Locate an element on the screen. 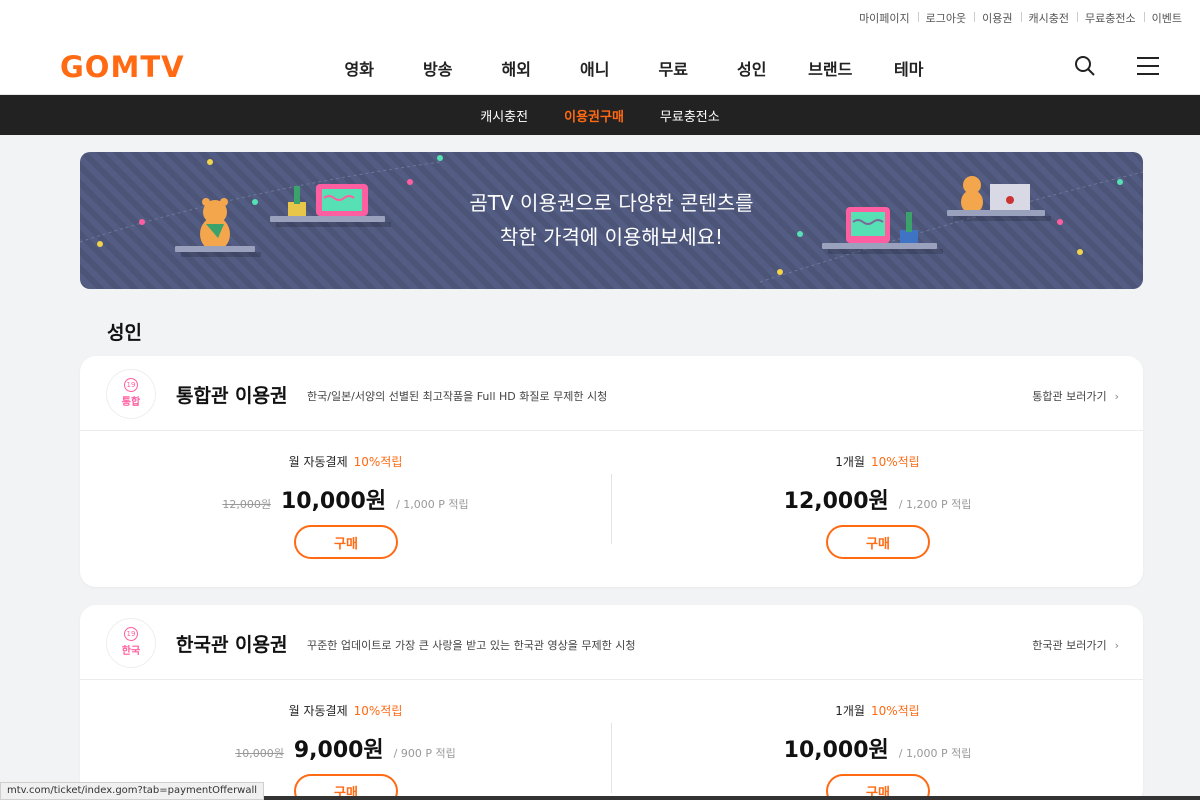  price-row: 12,000원 / 1,200 P 적립 is located at coordinates (877, 499).